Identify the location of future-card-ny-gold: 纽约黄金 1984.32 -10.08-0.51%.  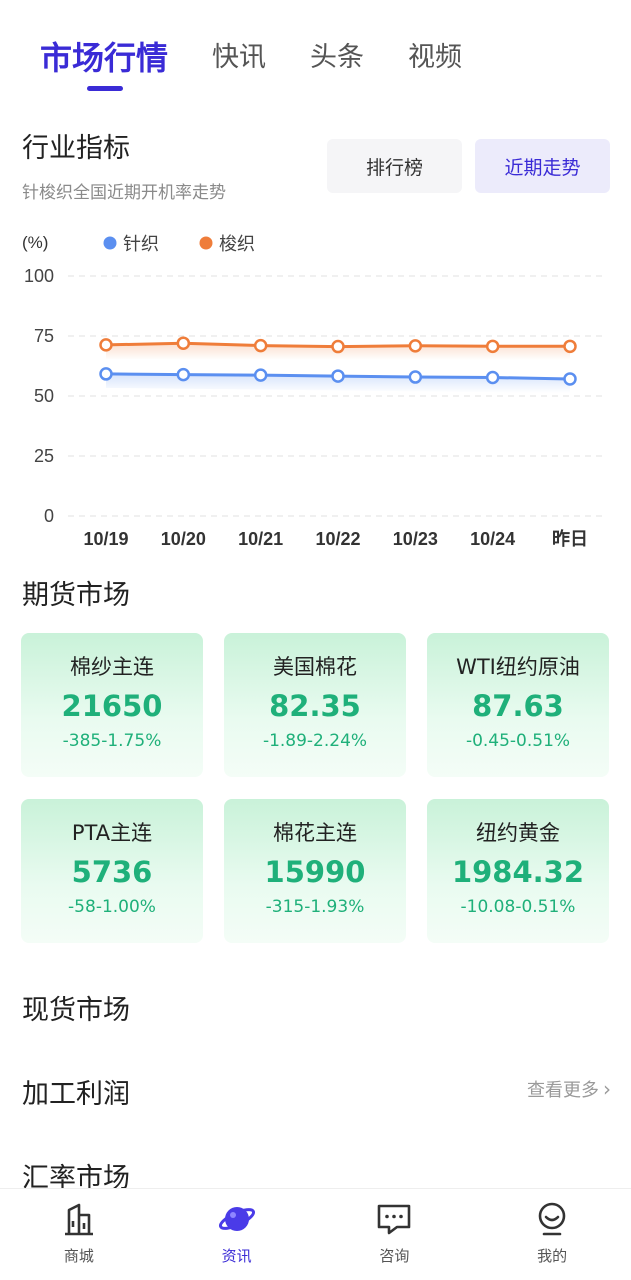
(518, 871).